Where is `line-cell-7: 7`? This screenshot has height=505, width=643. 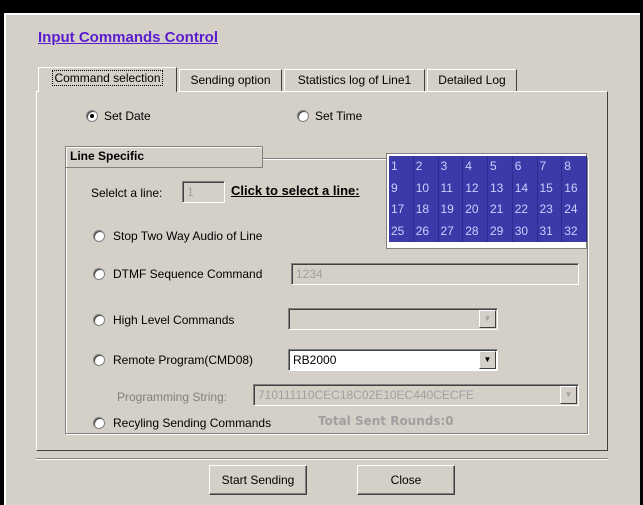
line-cell-7: 7 is located at coordinates (550, 167).